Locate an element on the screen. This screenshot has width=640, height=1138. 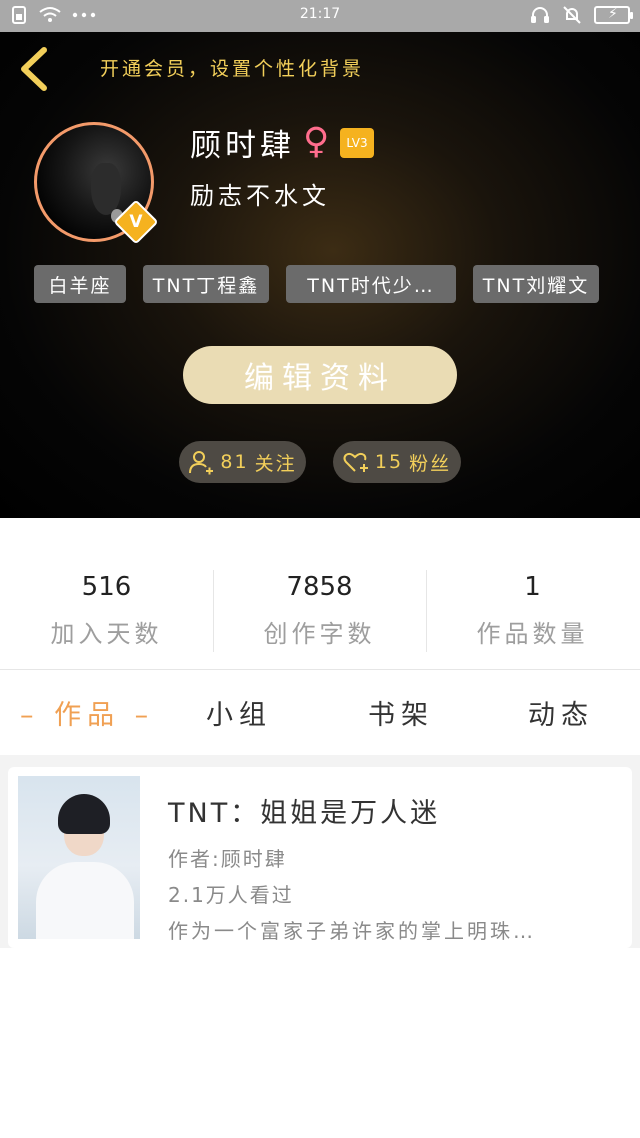
edit-profile-button: 编辑资料 is located at coordinates (320, 375).